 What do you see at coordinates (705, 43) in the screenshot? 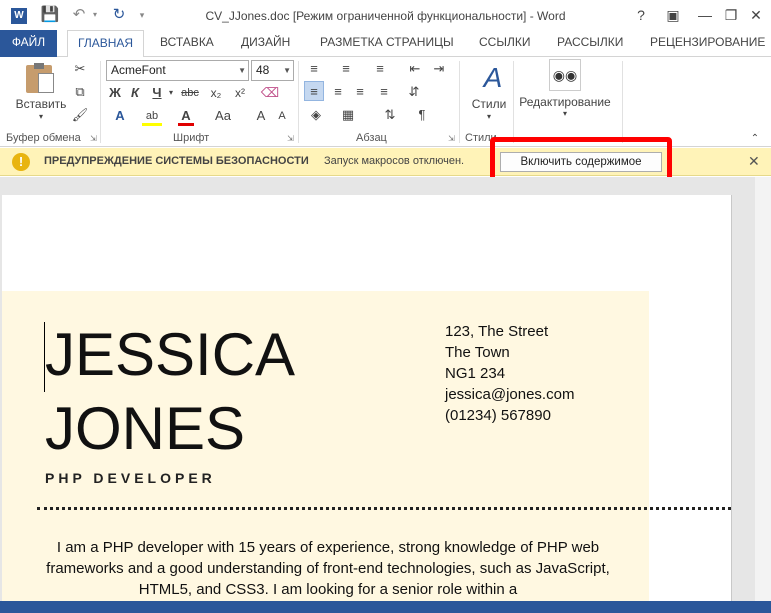
I see `tab-review: РЕЦЕНЗИРОВАНИЕ` at bounding box center [705, 43].